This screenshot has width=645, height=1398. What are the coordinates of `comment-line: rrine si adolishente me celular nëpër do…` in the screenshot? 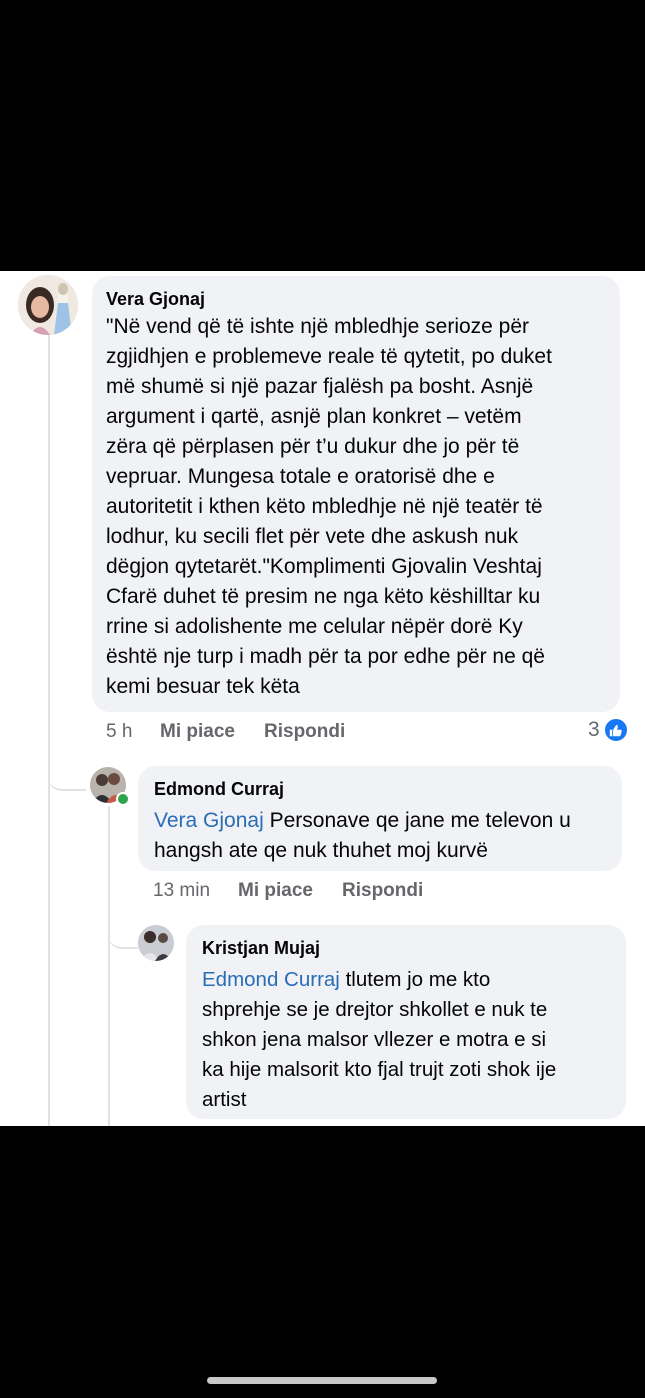 It's located at (314, 626).